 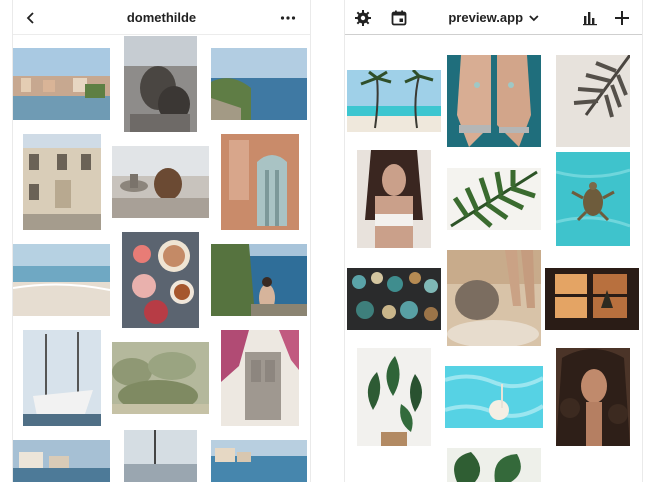 I want to click on plus-icon, so click(x=622, y=18).